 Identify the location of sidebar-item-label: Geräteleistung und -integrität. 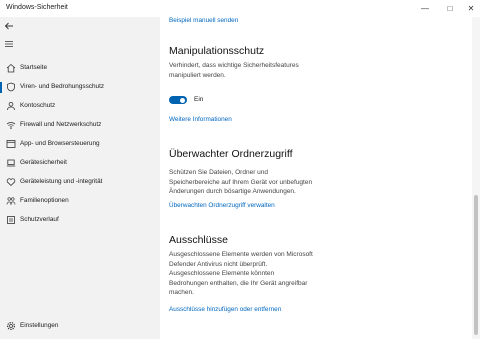
(61, 181).